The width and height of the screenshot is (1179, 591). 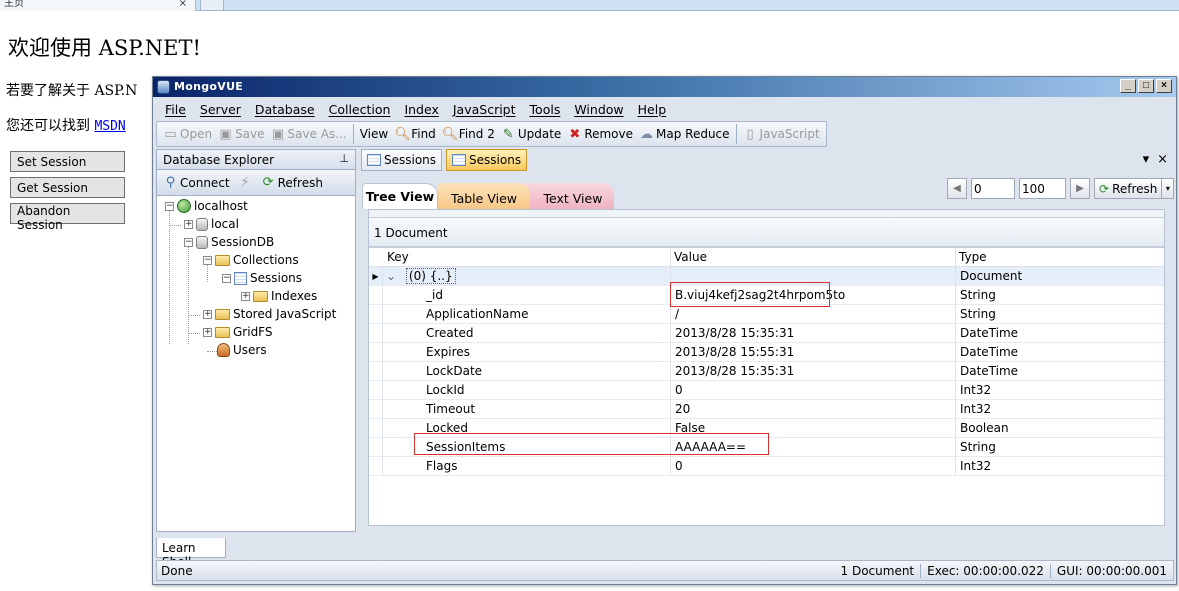 I want to click on menu-server: Server, so click(x=220, y=109).